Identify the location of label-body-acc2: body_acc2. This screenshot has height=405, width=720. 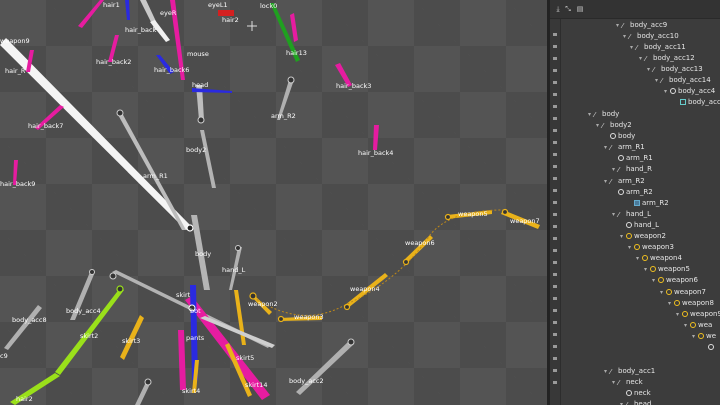
(306, 381).